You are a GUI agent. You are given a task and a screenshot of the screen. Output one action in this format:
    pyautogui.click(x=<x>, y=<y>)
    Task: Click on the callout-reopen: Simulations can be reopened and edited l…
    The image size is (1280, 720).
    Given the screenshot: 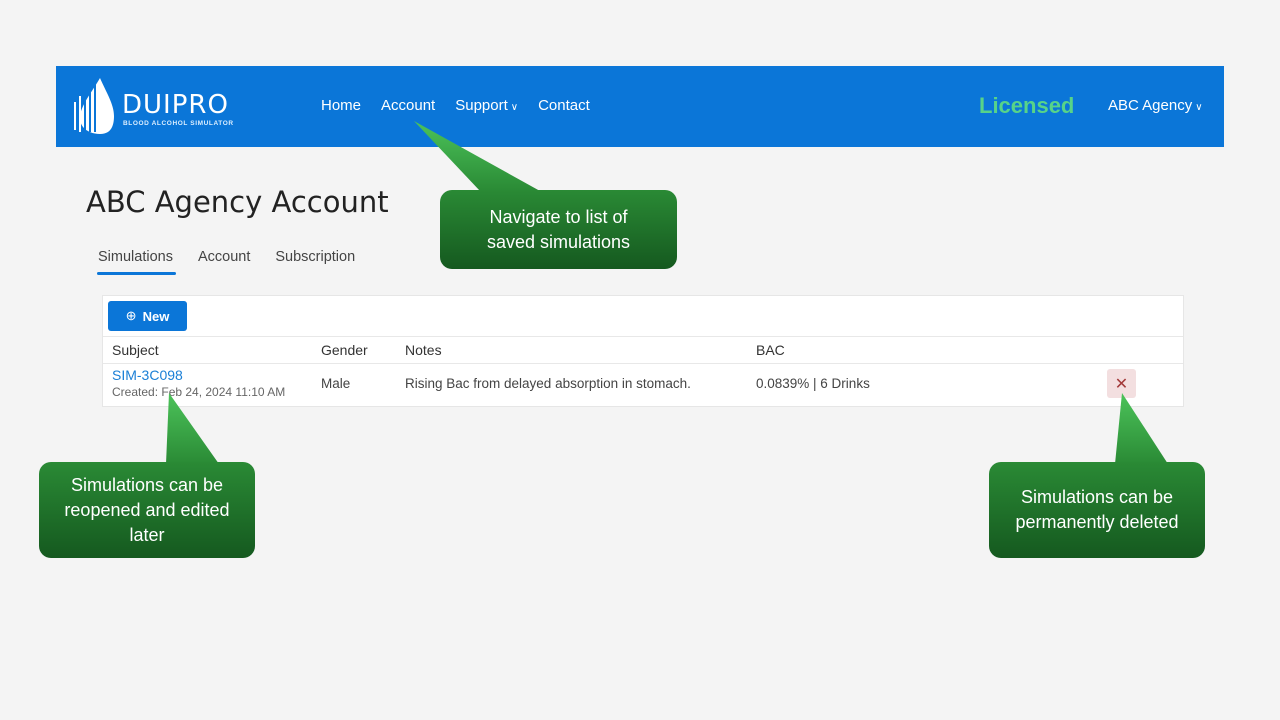 What is the action you would take?
    pyautogui.click(x=147, y=510)
    